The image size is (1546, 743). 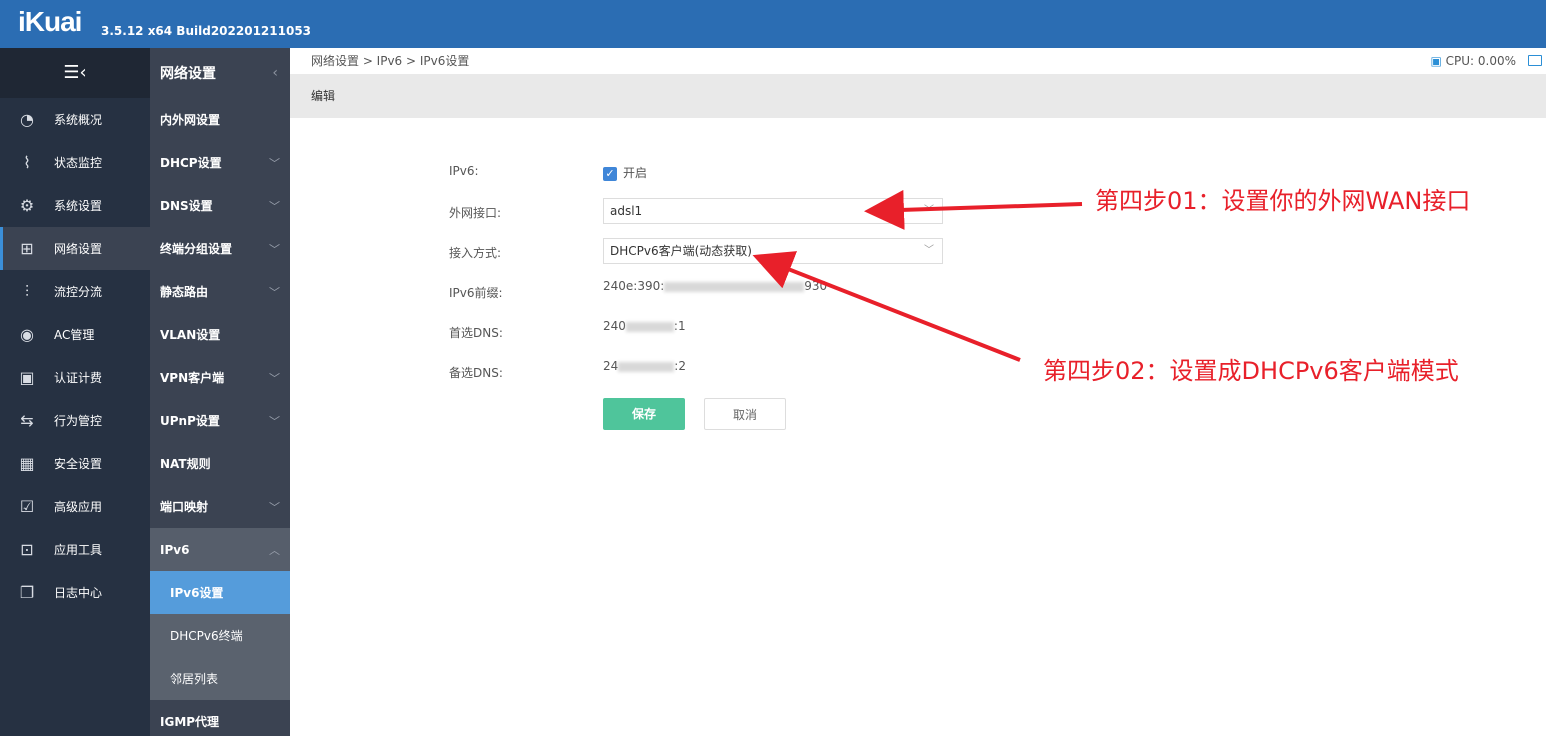 What do you see at coordinates (275, 73) in the screenshot?
I see `collapse-icon: ‹` at bounding box center [275, 73].